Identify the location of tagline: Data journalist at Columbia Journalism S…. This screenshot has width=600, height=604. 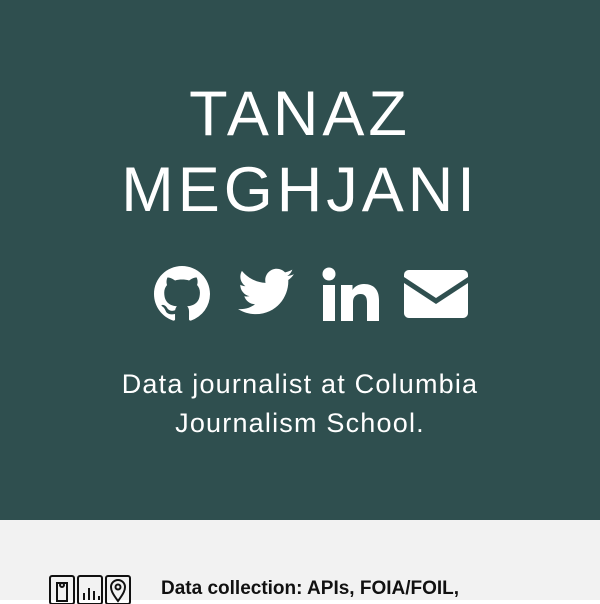
(300, 404).